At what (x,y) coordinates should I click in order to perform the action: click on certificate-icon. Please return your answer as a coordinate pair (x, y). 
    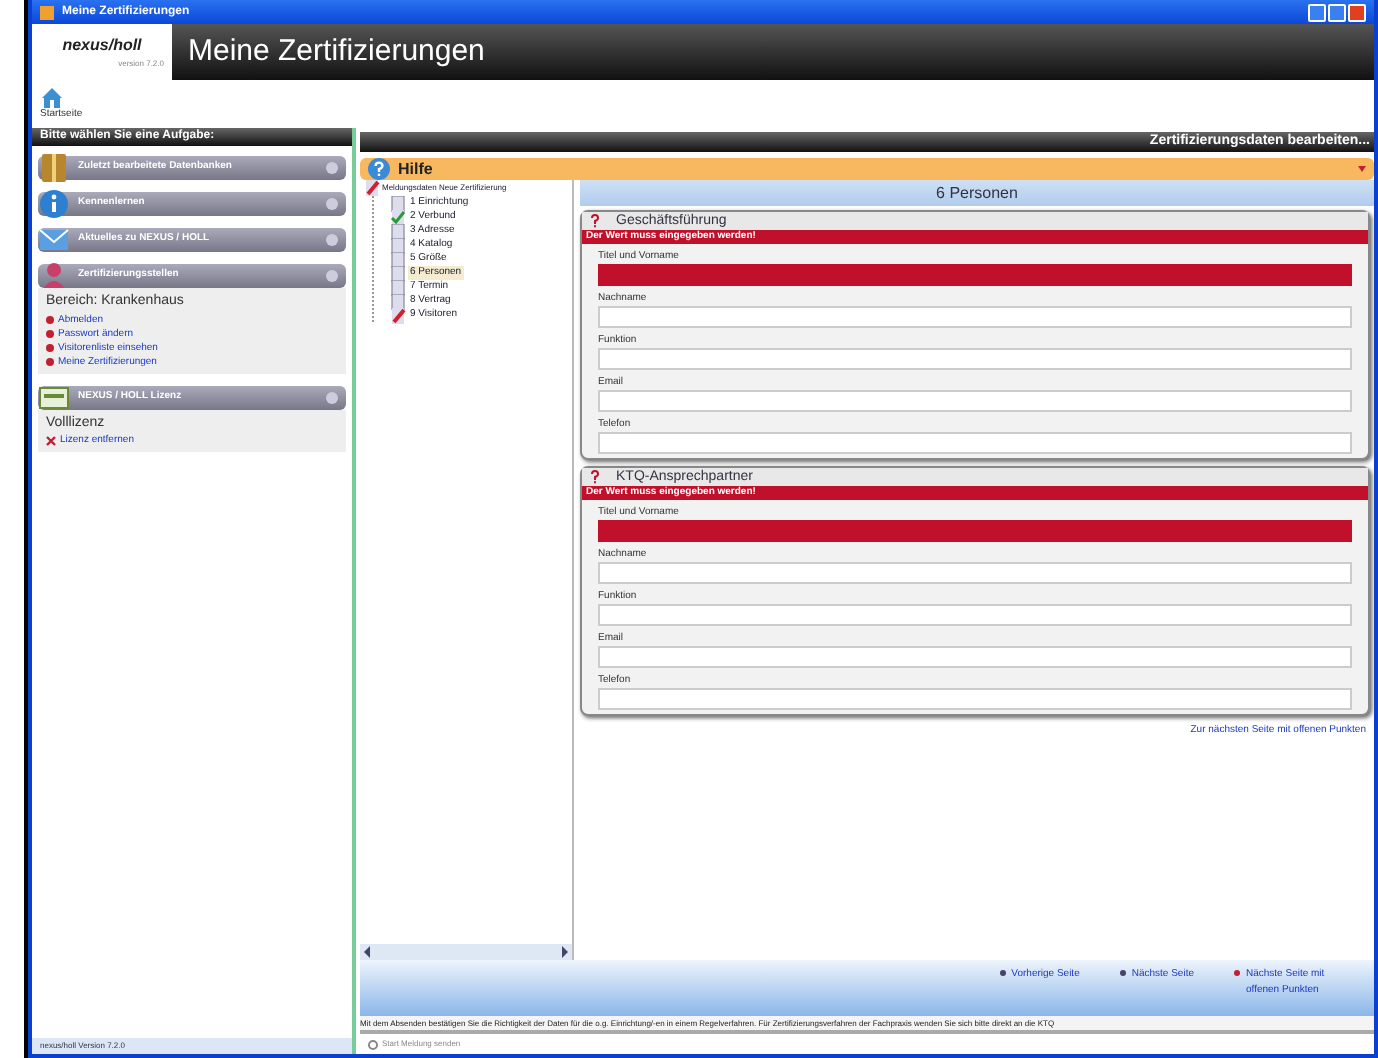
    Looking at the image, I should click on (54, 397).